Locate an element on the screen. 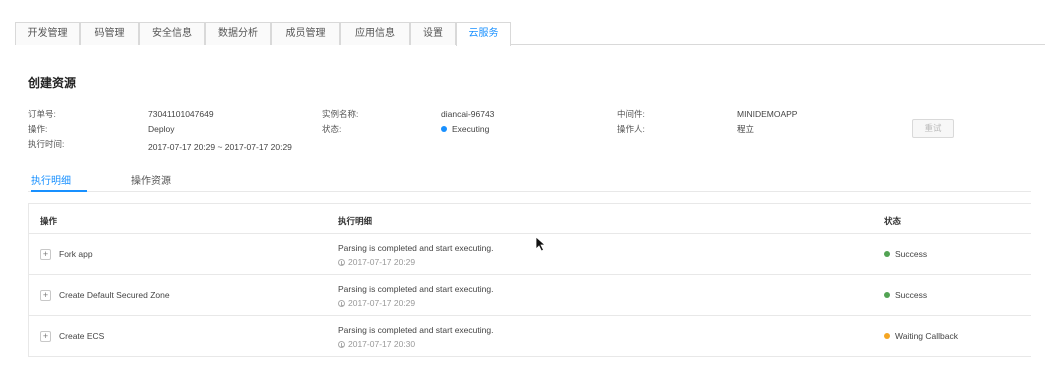 The image size is (1053, 387). row-time: 2017-07-17 20:30 is located at coordinates (376, 344).